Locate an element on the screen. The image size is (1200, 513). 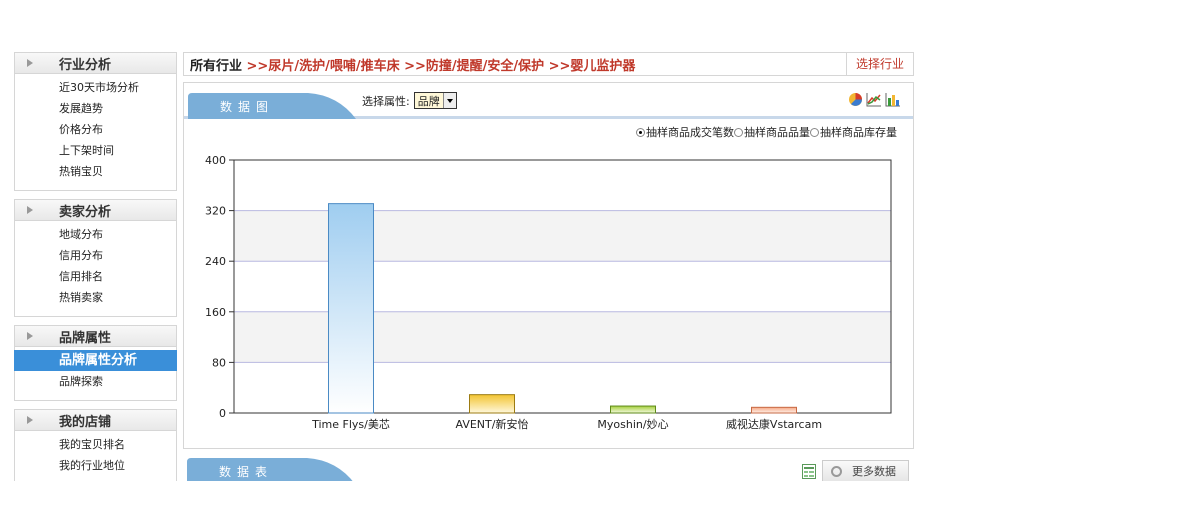
x-tick-label: Time Flys/美芯 is located at coordinates (350, 424).